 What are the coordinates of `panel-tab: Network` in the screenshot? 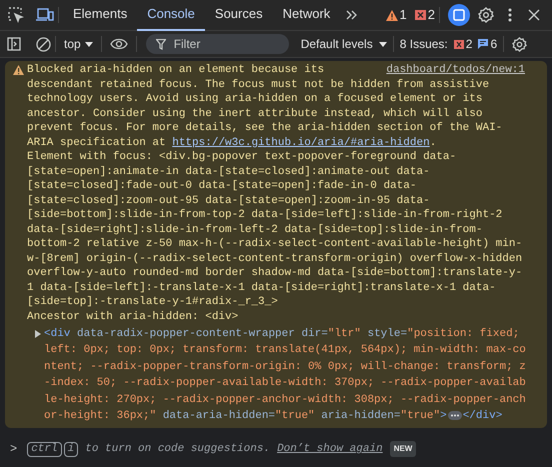 It's located at (306, 15).